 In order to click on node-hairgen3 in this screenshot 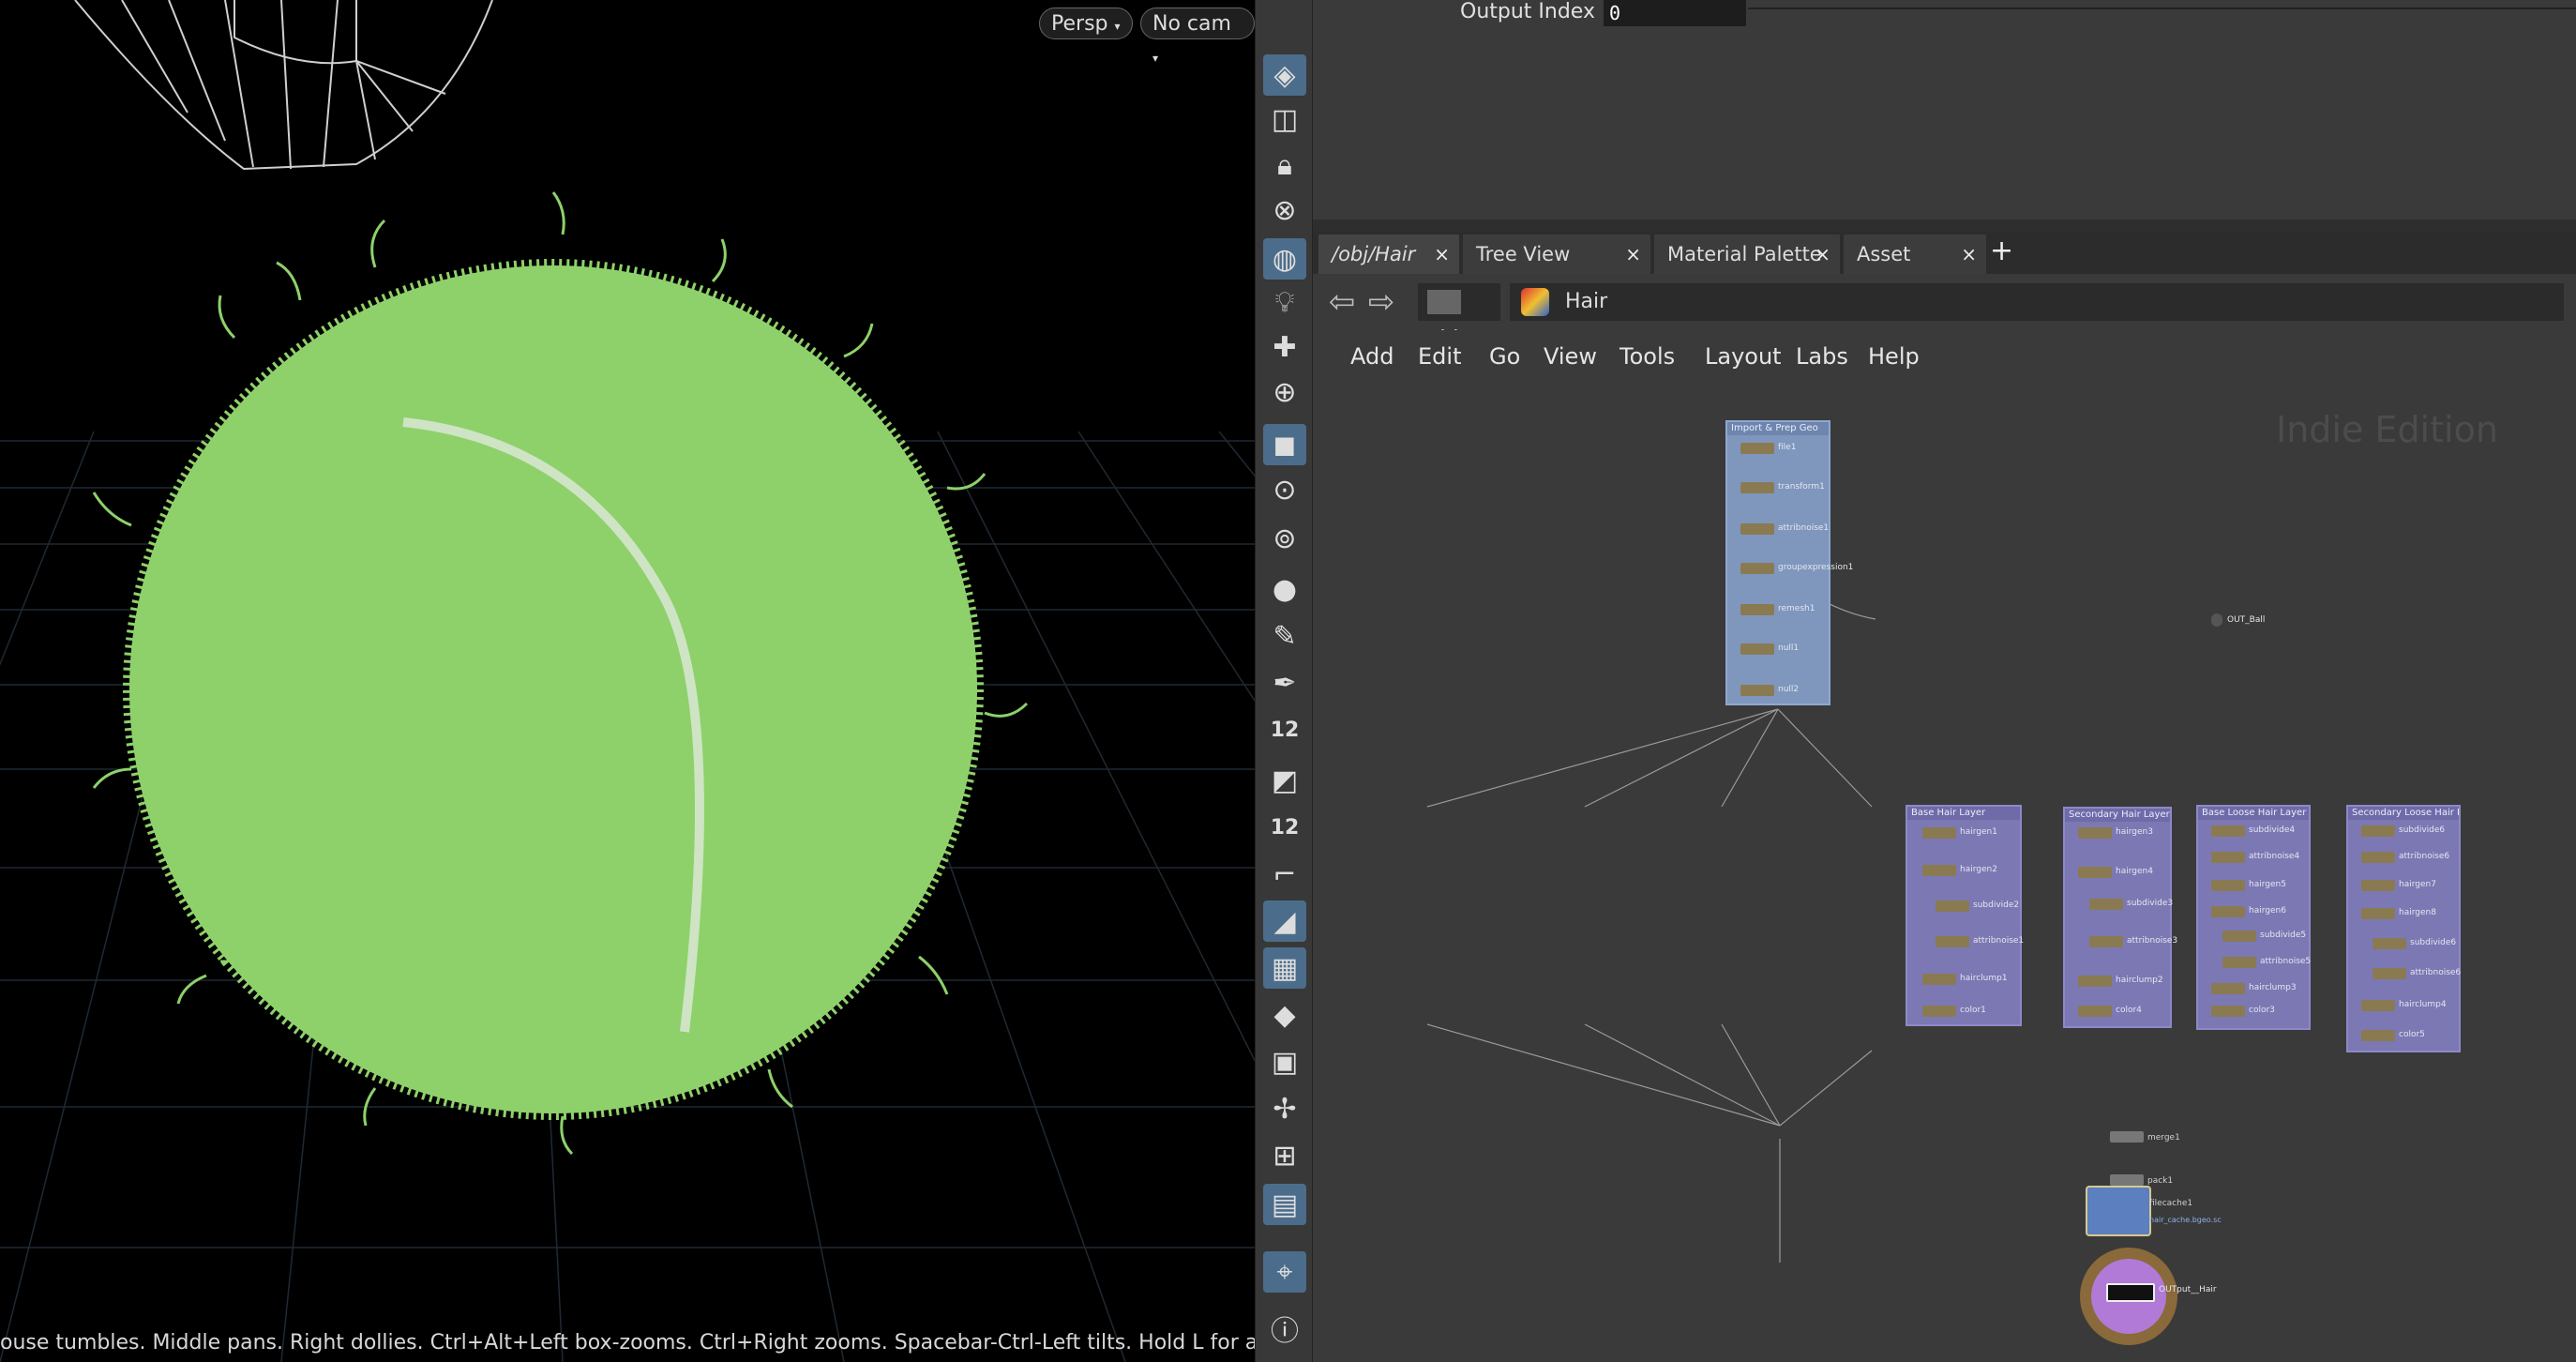, I will do `click(2095, 833)`.